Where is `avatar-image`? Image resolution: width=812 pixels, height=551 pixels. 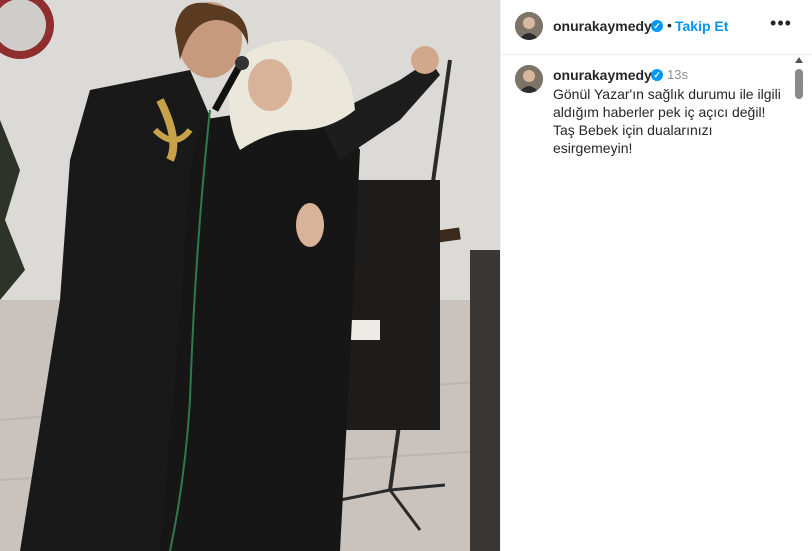 avatar-image is located at coordinates (529, 26).